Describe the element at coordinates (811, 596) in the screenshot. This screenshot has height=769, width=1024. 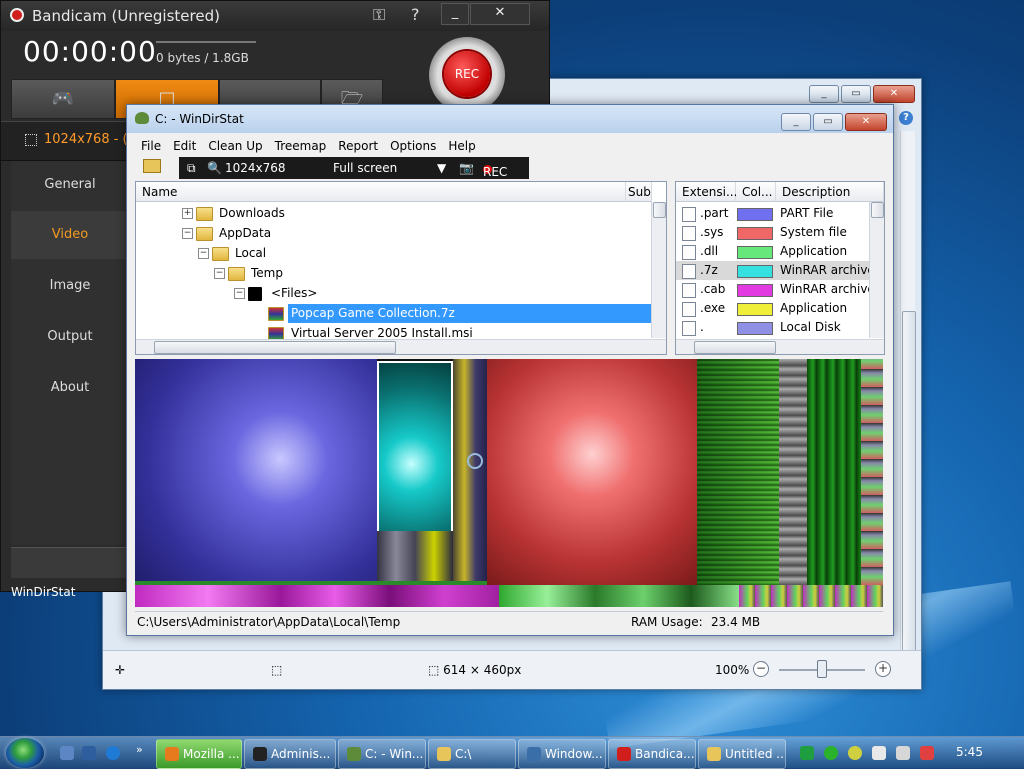
I see `treemap-block-misc-strip` at that location.